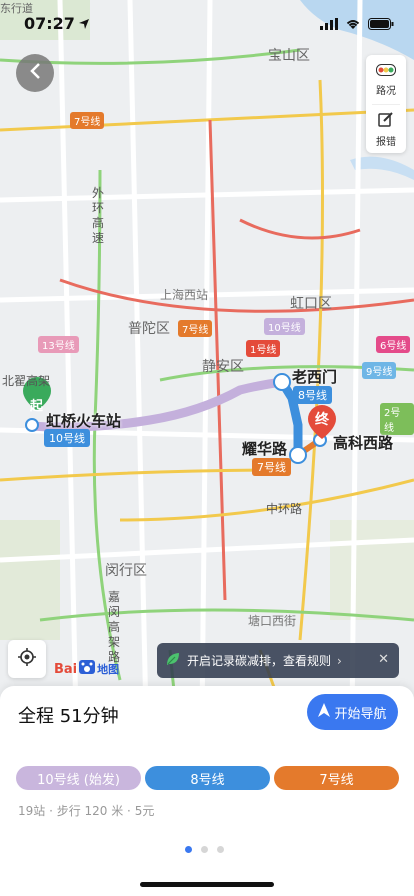 Image resolution: width=414 pixels, height=896 pixels. What do you see at coordinates (263, 348) in the screenshot?
I see `metro-badge: 1号线` at bounding box center [263, 348].